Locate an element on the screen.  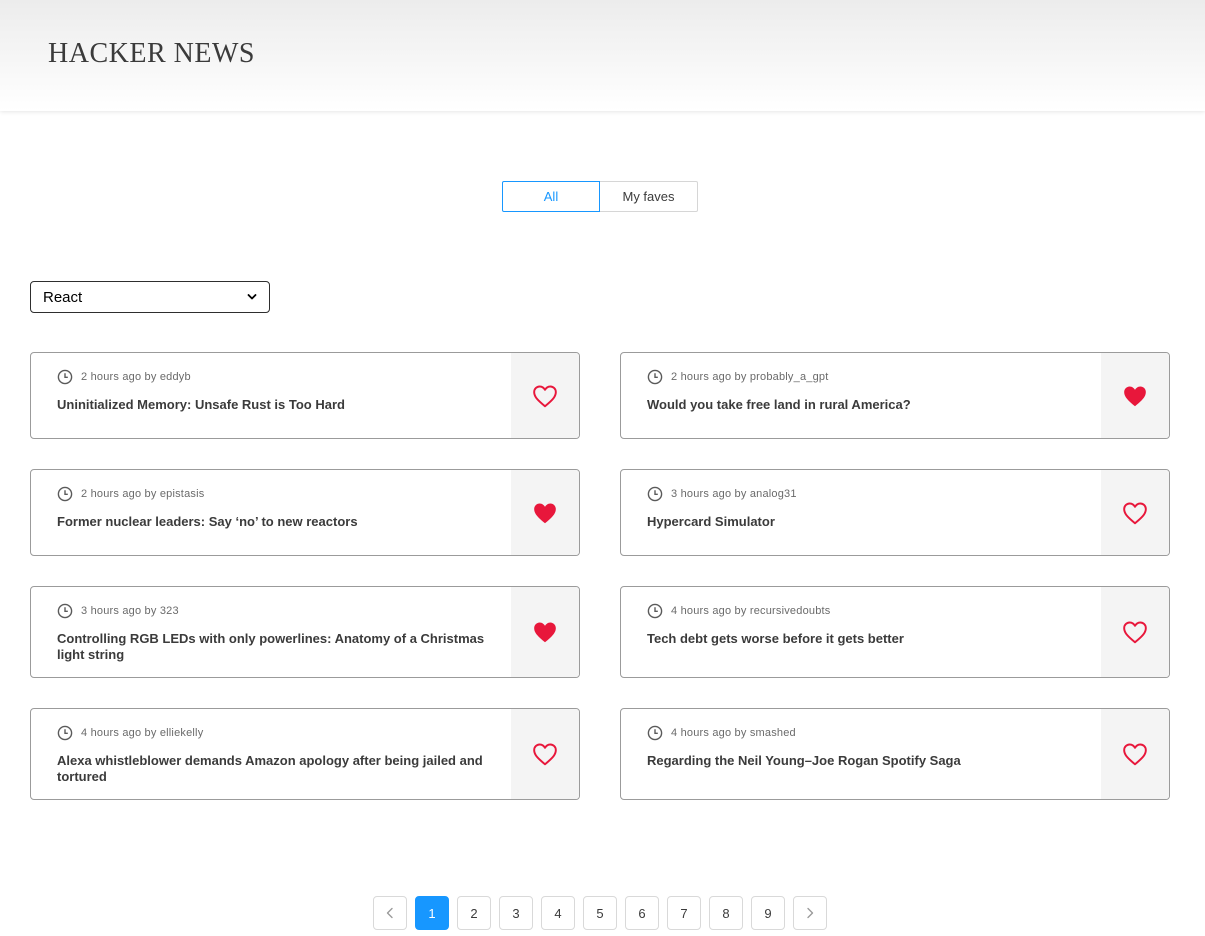
next-page-button is located at coordinates (810, 913).